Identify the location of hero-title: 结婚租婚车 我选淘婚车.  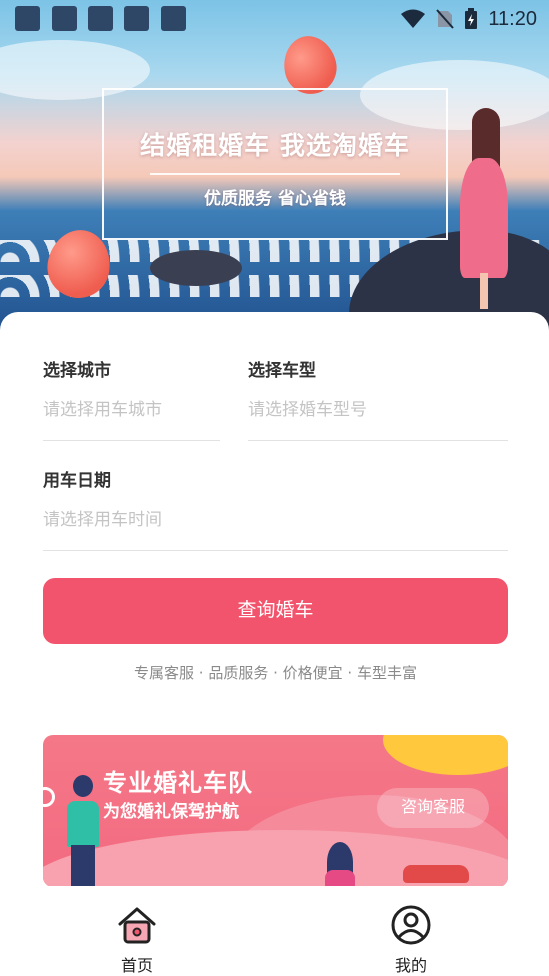
(275, 145).